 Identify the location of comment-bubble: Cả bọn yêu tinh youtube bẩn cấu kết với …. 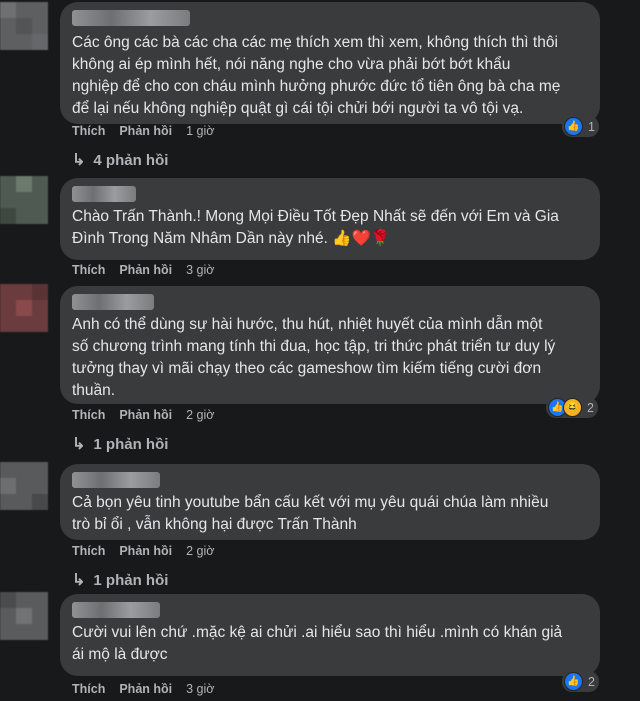
(330, 502).